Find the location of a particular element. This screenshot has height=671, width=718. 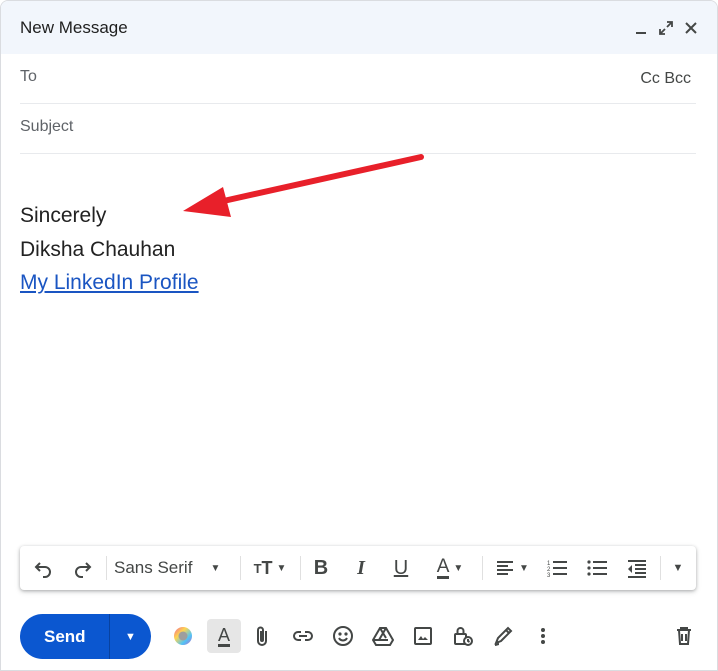

italic-icon: I is located at coordinates (361, 568).